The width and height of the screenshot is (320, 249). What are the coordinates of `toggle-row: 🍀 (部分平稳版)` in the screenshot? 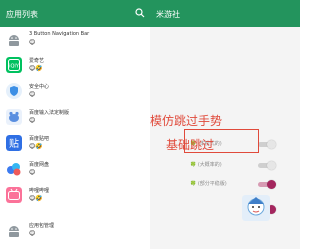 It's located at (245, 185).